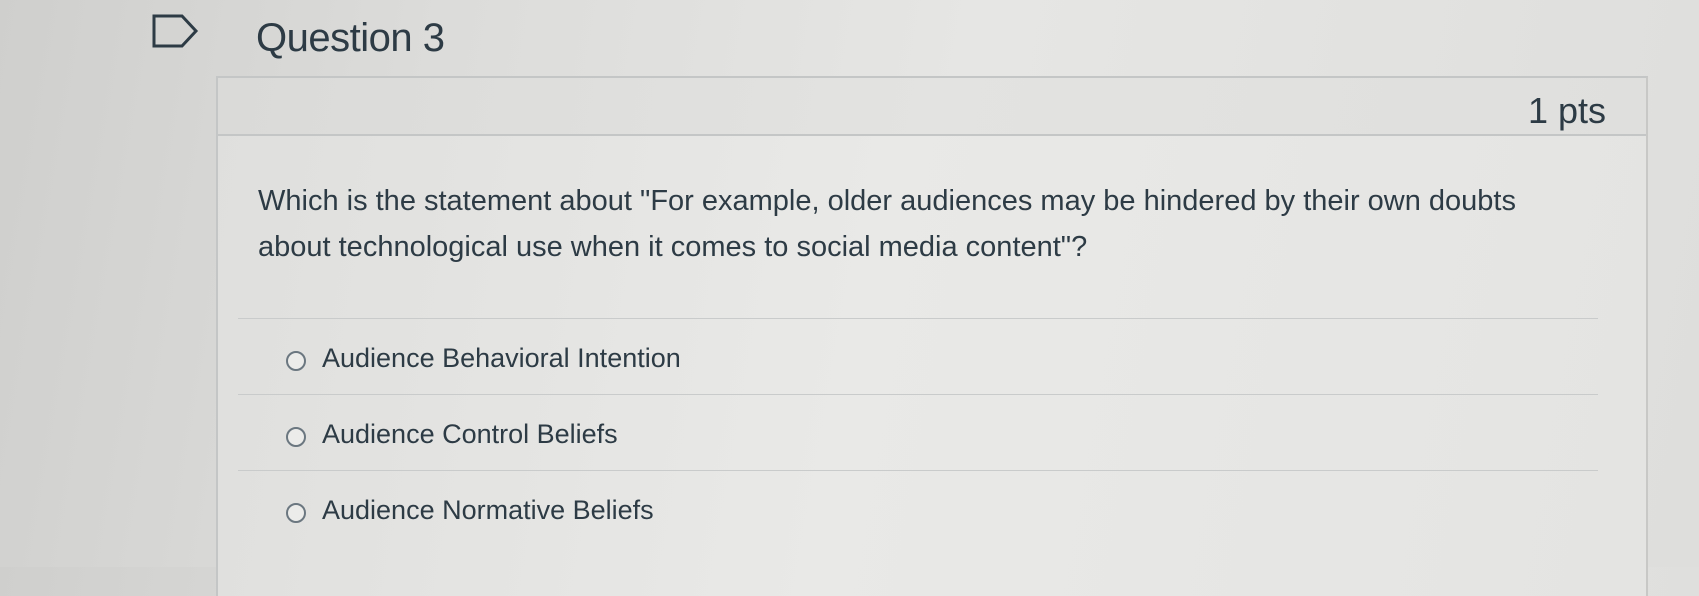 The image size is (1699, 596). Describe the element at coordinates (176, 31) in the screenshot. I see `flag-question-icon` at that location.